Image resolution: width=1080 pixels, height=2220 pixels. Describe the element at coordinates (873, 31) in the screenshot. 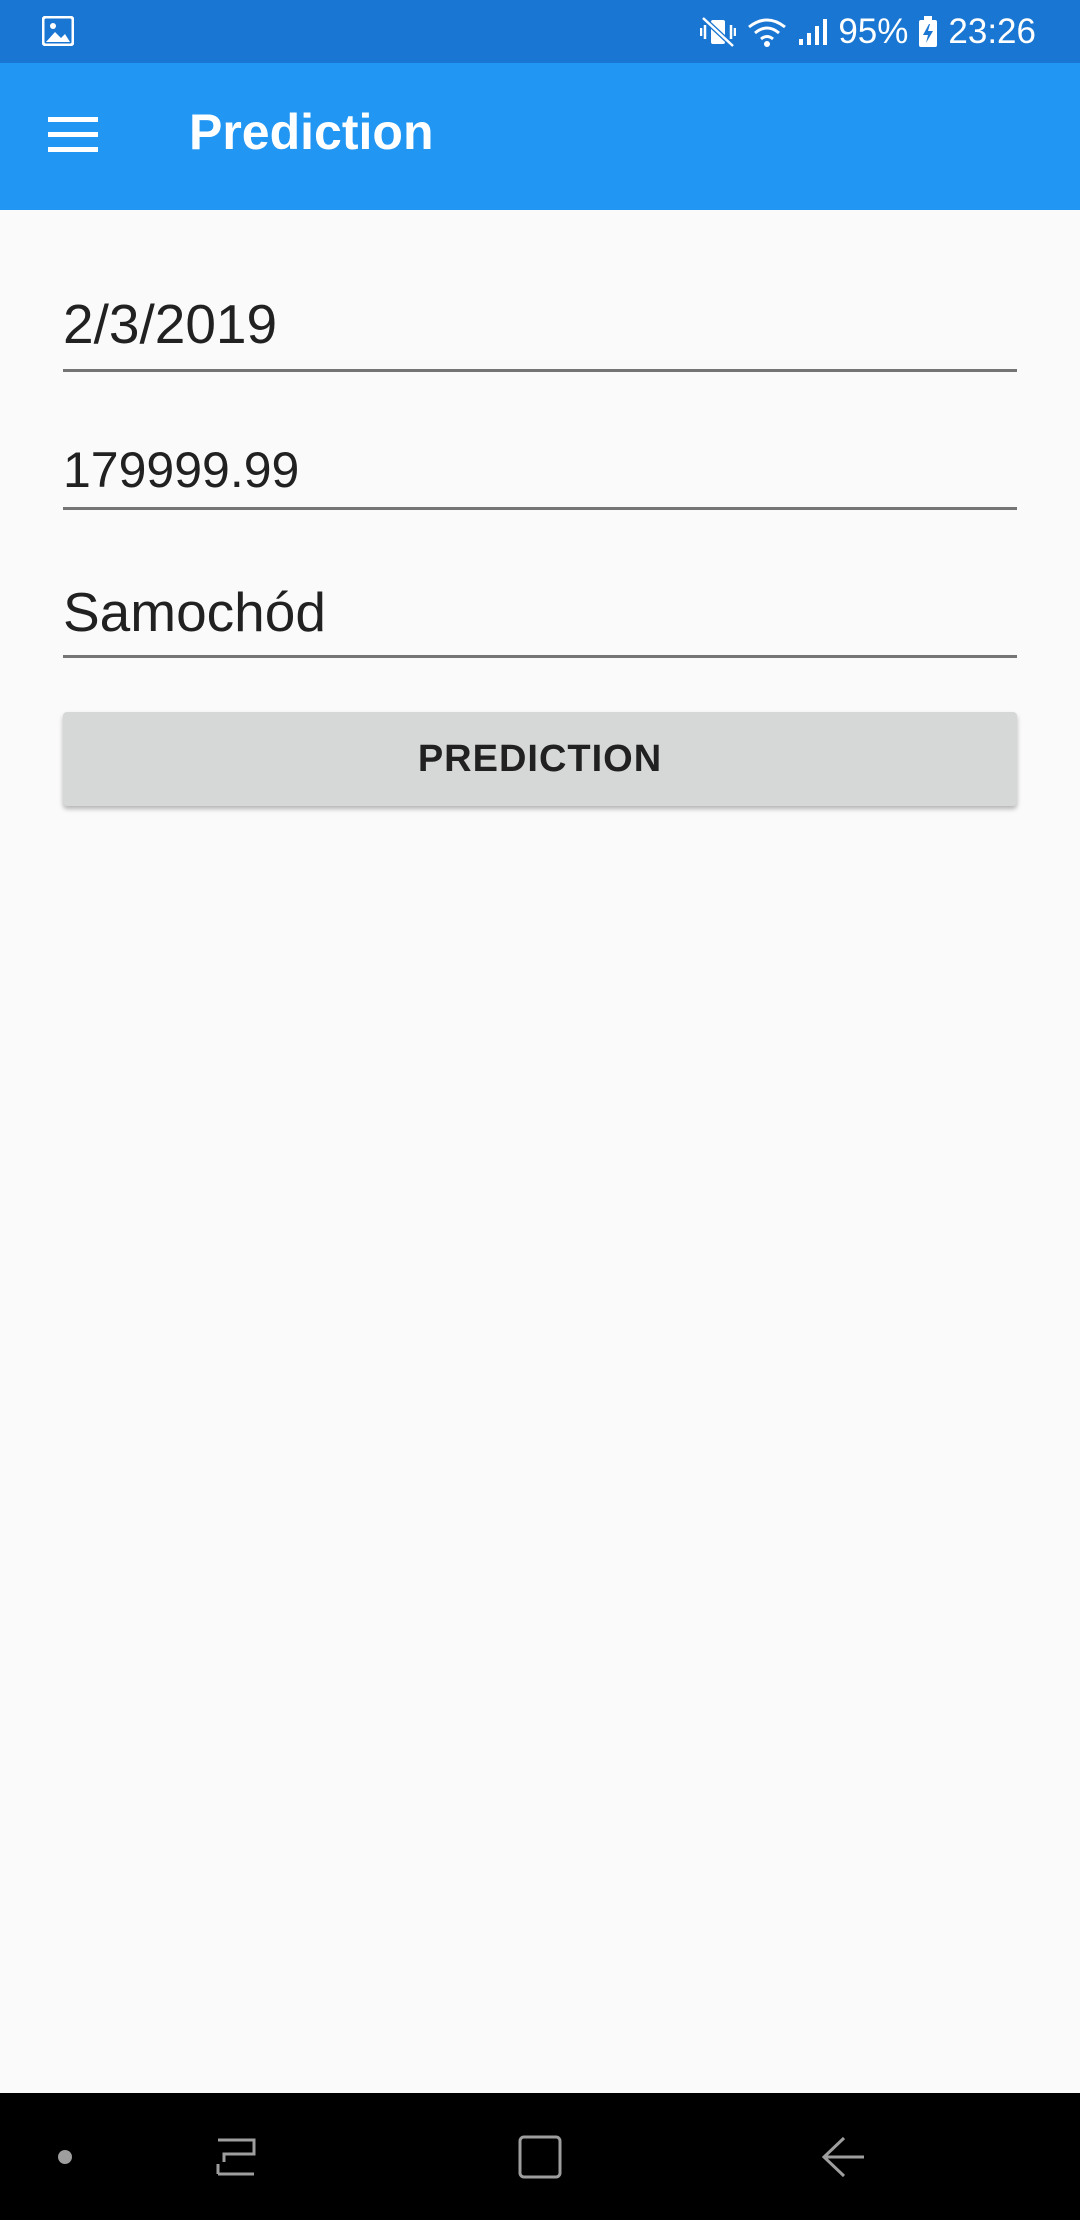

I see `battery-percent: 95%` at that location.